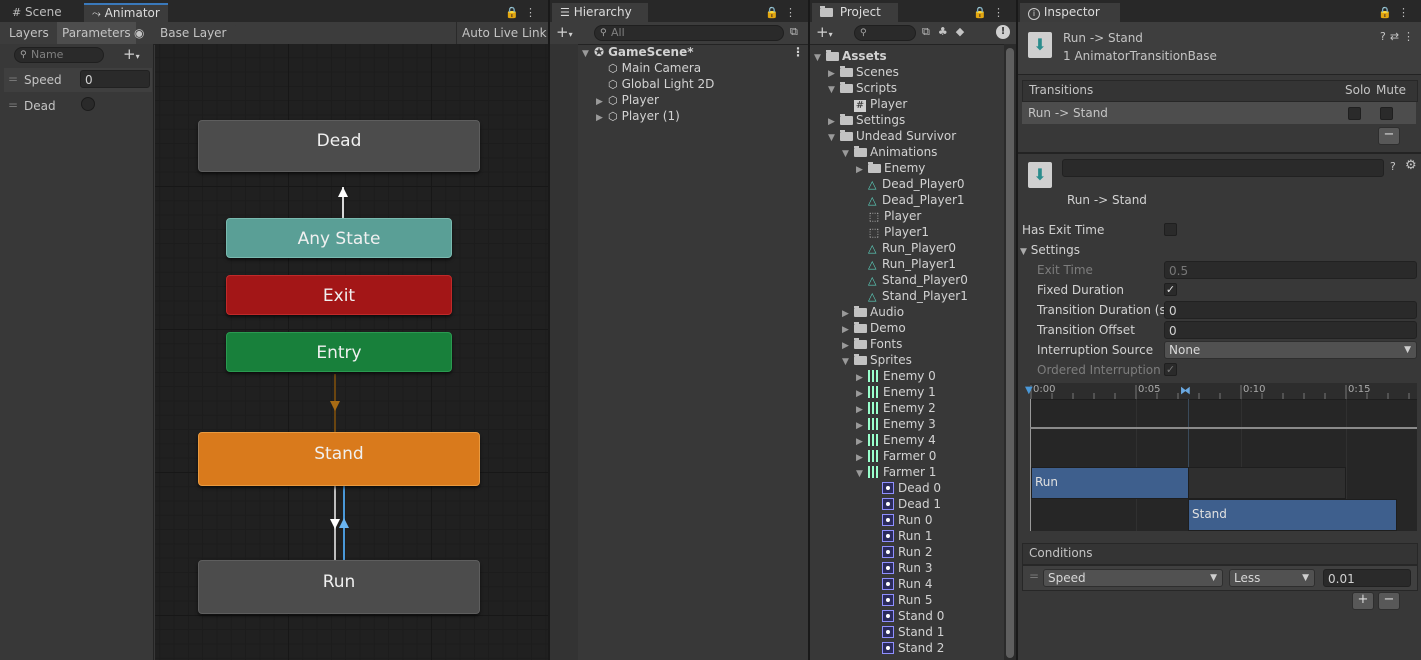 The width and height of the screenshot is (1421, 660). I want to click on project-item: ⬚ Player, so click(889, 216).